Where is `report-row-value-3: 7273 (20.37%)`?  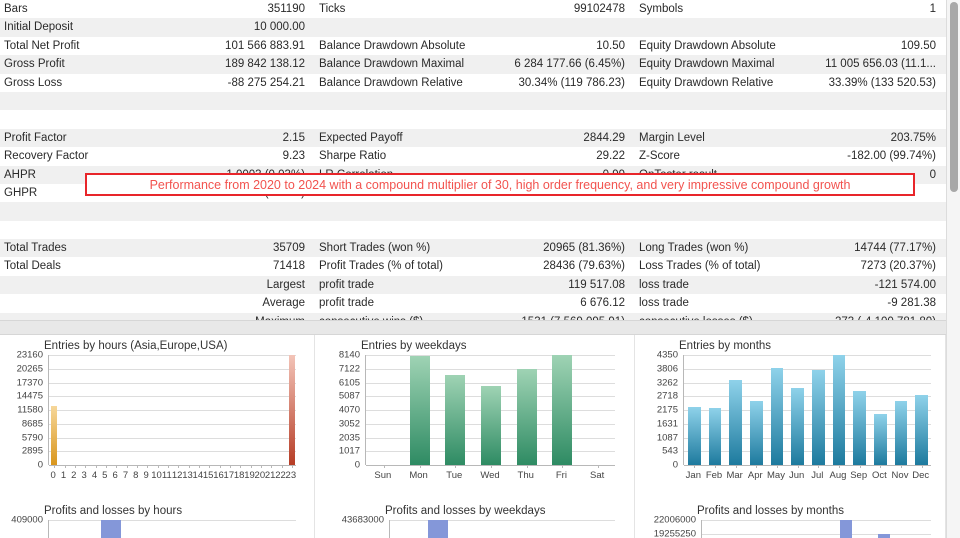
report-row-value-3: 7273 (20.37%) is located at coordinates (898, 266).